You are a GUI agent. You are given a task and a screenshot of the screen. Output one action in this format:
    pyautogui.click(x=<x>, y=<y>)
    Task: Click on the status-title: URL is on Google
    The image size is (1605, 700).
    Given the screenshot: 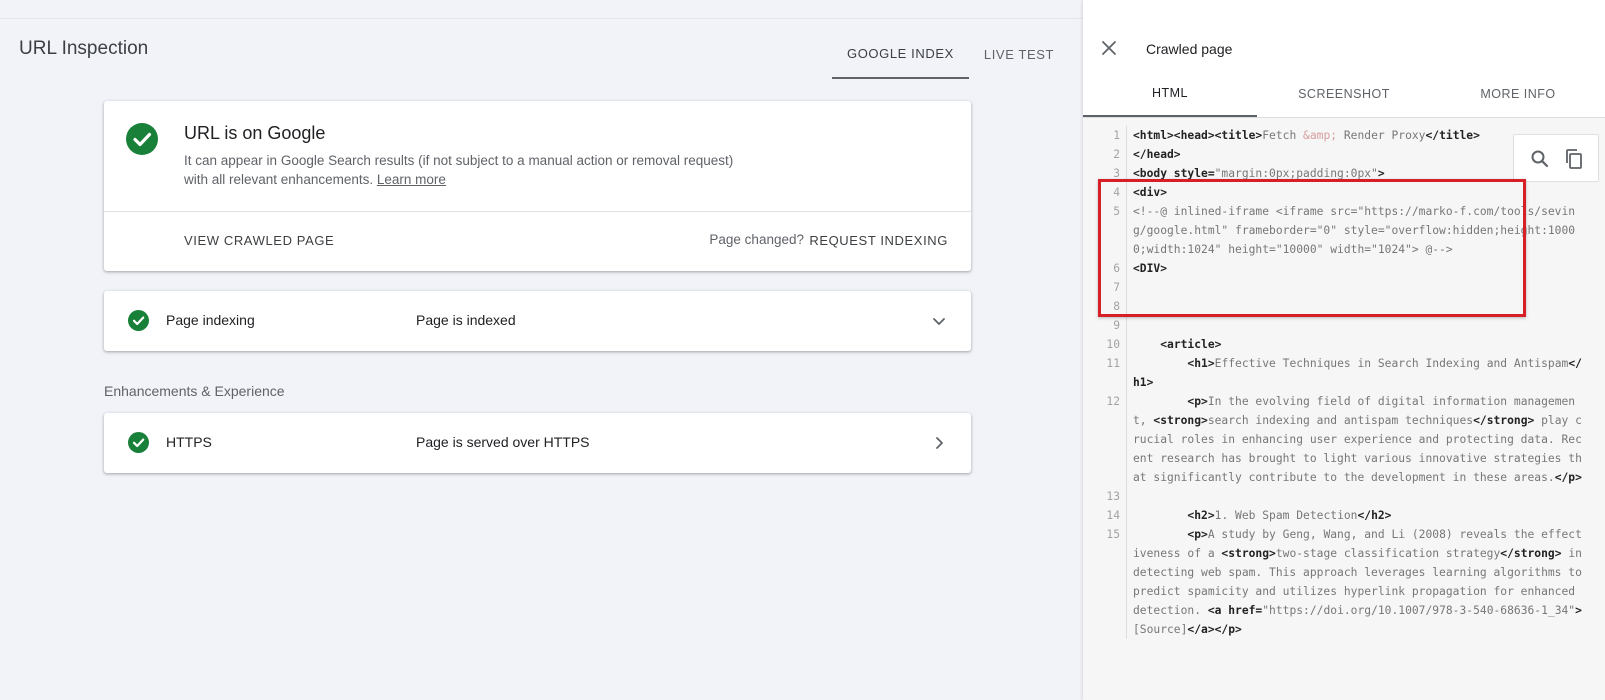 What is the action you would take?
    pyautogui.click(x=255, y=133)
    